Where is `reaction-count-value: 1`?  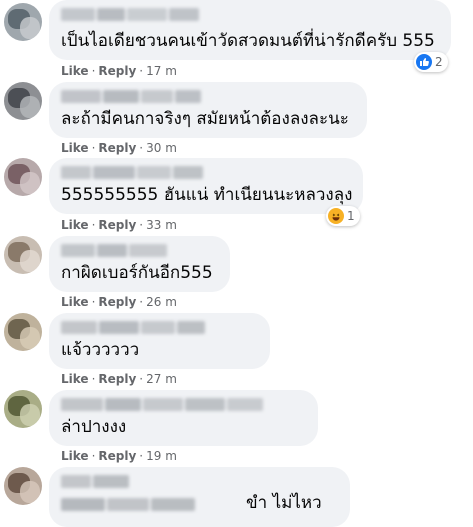
reaction-count-value: 1 is located at coordinates (351, 216).